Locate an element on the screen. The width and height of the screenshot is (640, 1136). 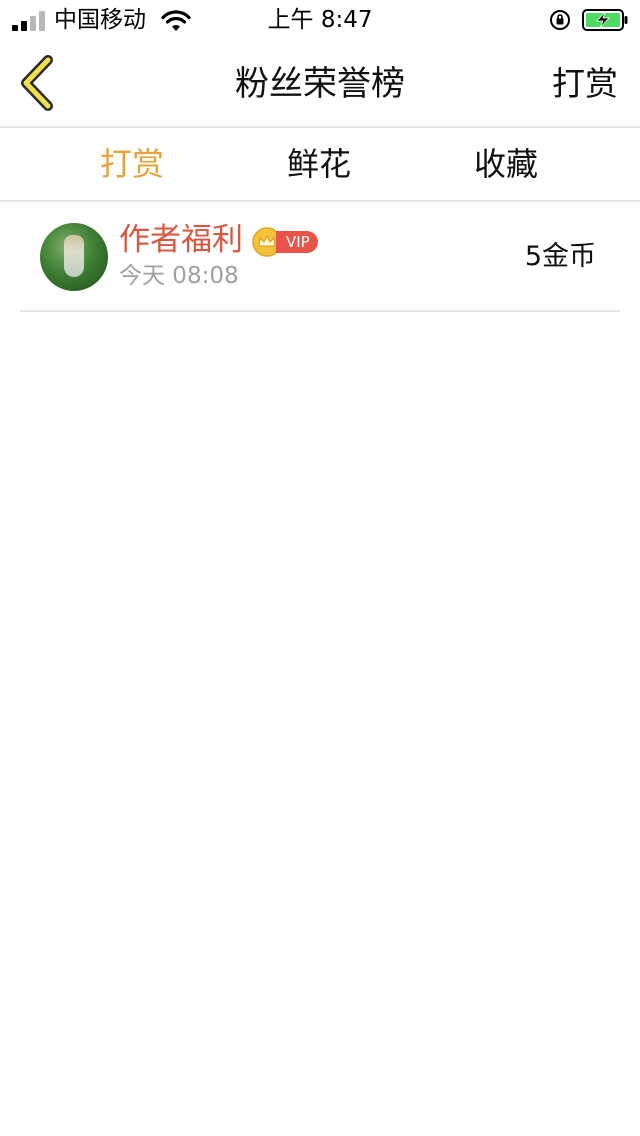
tab-favorites: 收藏 is located at coordinates (506, 164).